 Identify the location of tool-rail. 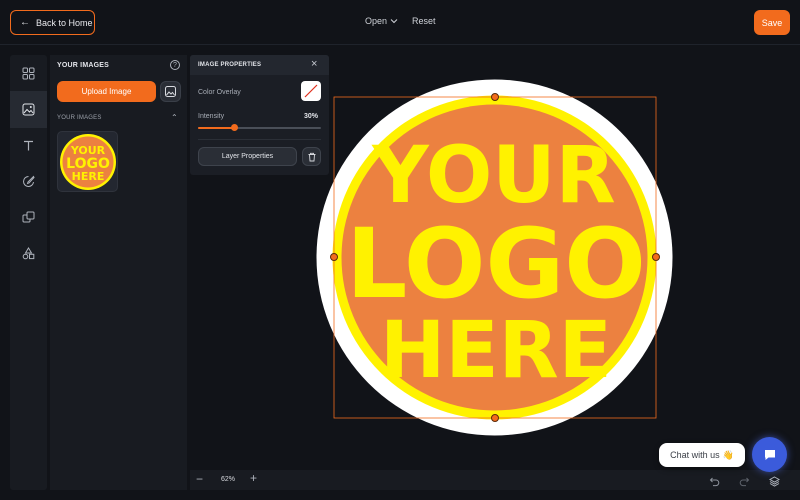
(28, 272).